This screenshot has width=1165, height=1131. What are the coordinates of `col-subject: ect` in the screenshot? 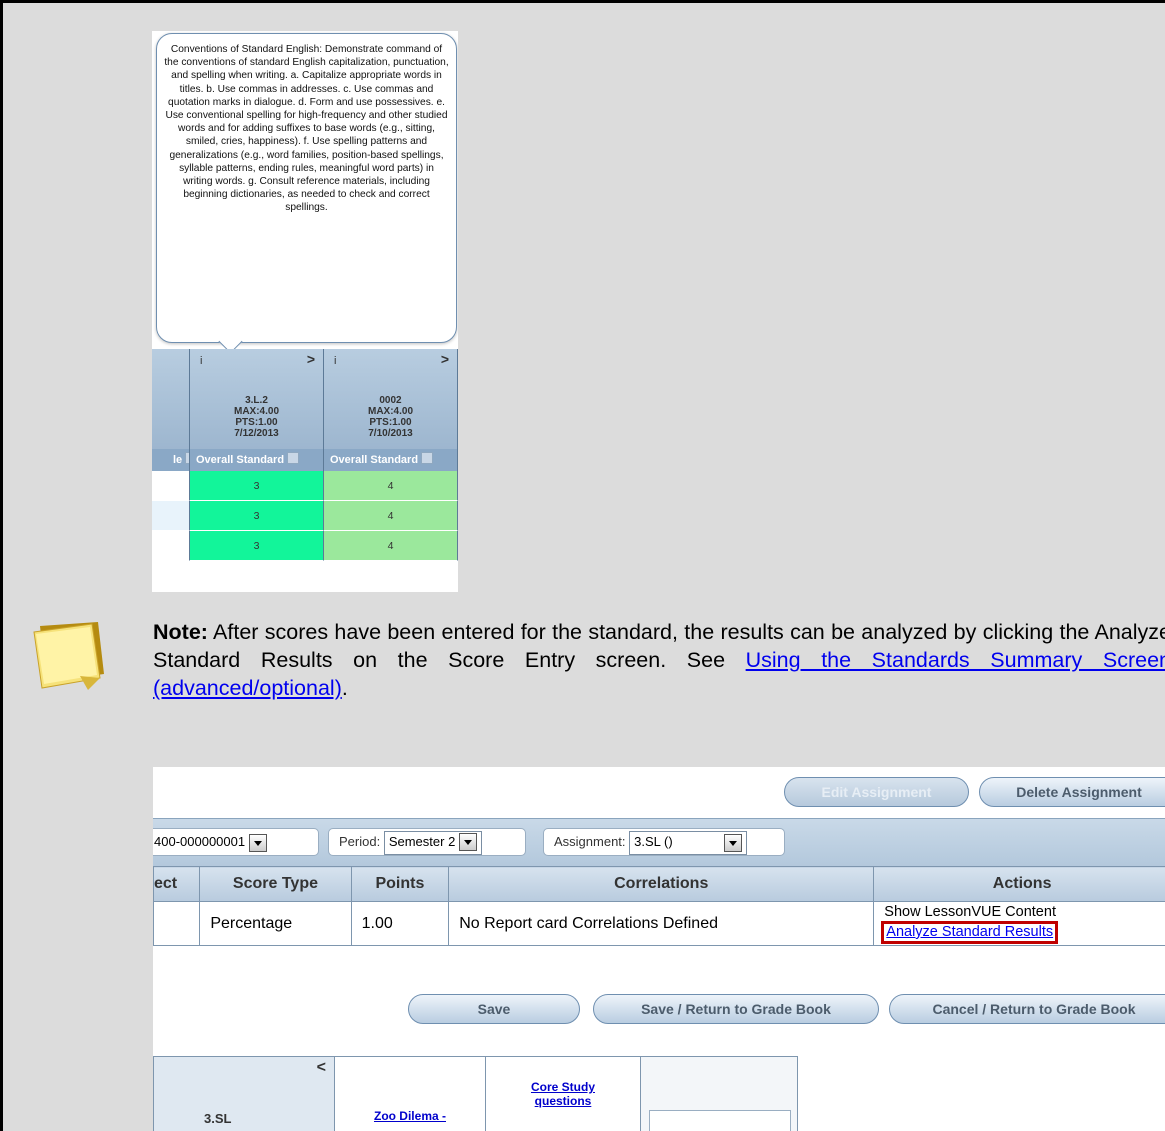 It's located at (177, 884).